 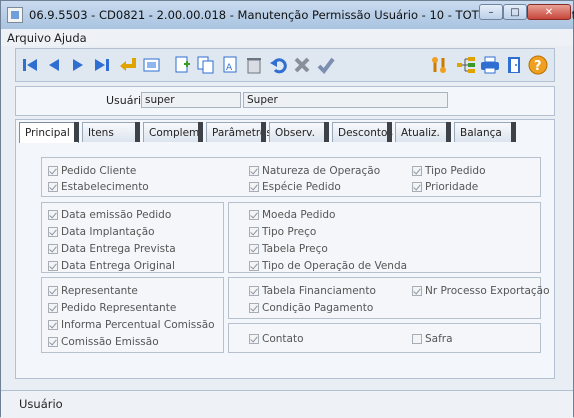 What do you see at coordinates (439, 339) in the screenshot?
I see `checkbox-label: Safra` at bounding box center [439, 339].